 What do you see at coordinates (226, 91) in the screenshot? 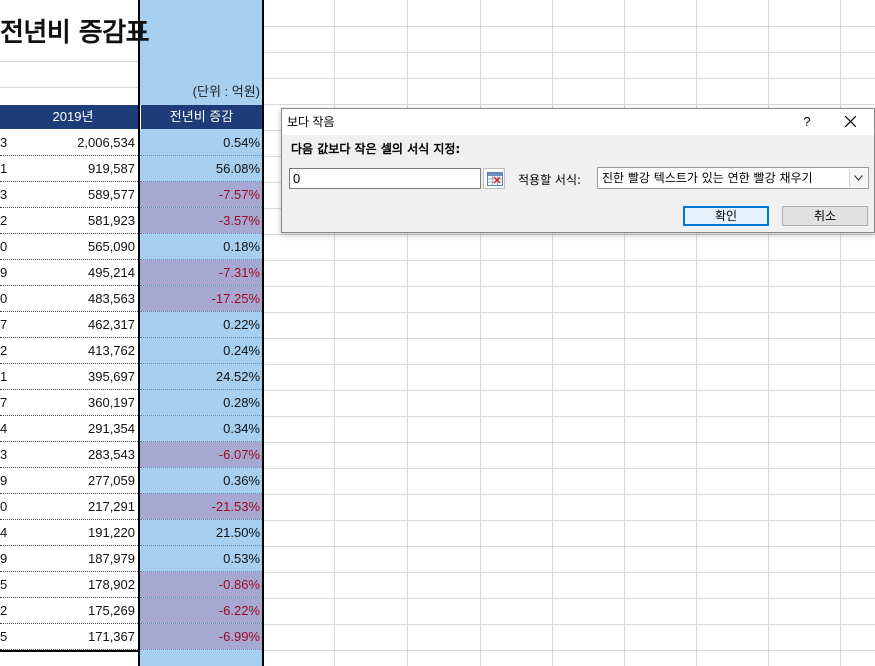
I see `unit-label: (단위 : 억원)` at bounding box center [226, 91].